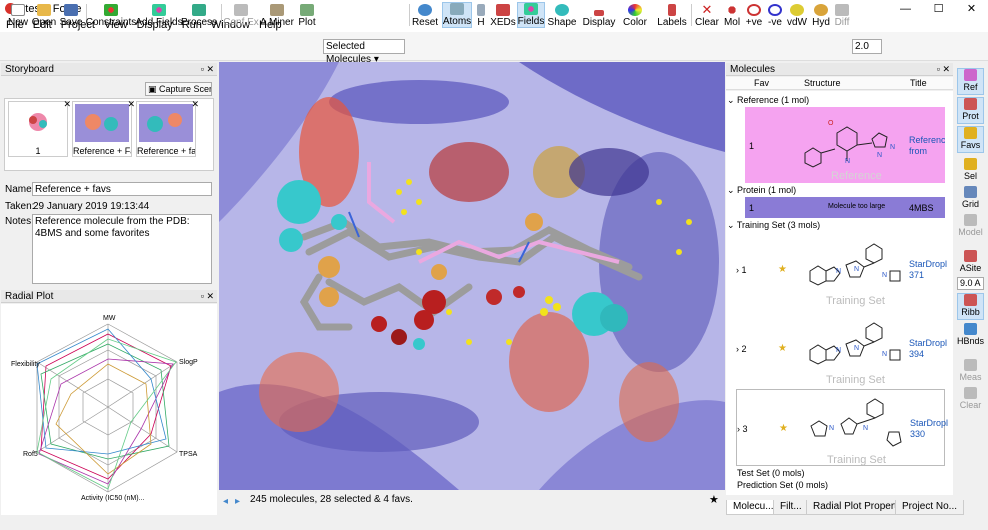 The image size is (988, 530). I want to click on prediction-set-group: Prediction Set (0 mols), so click(782, 485).